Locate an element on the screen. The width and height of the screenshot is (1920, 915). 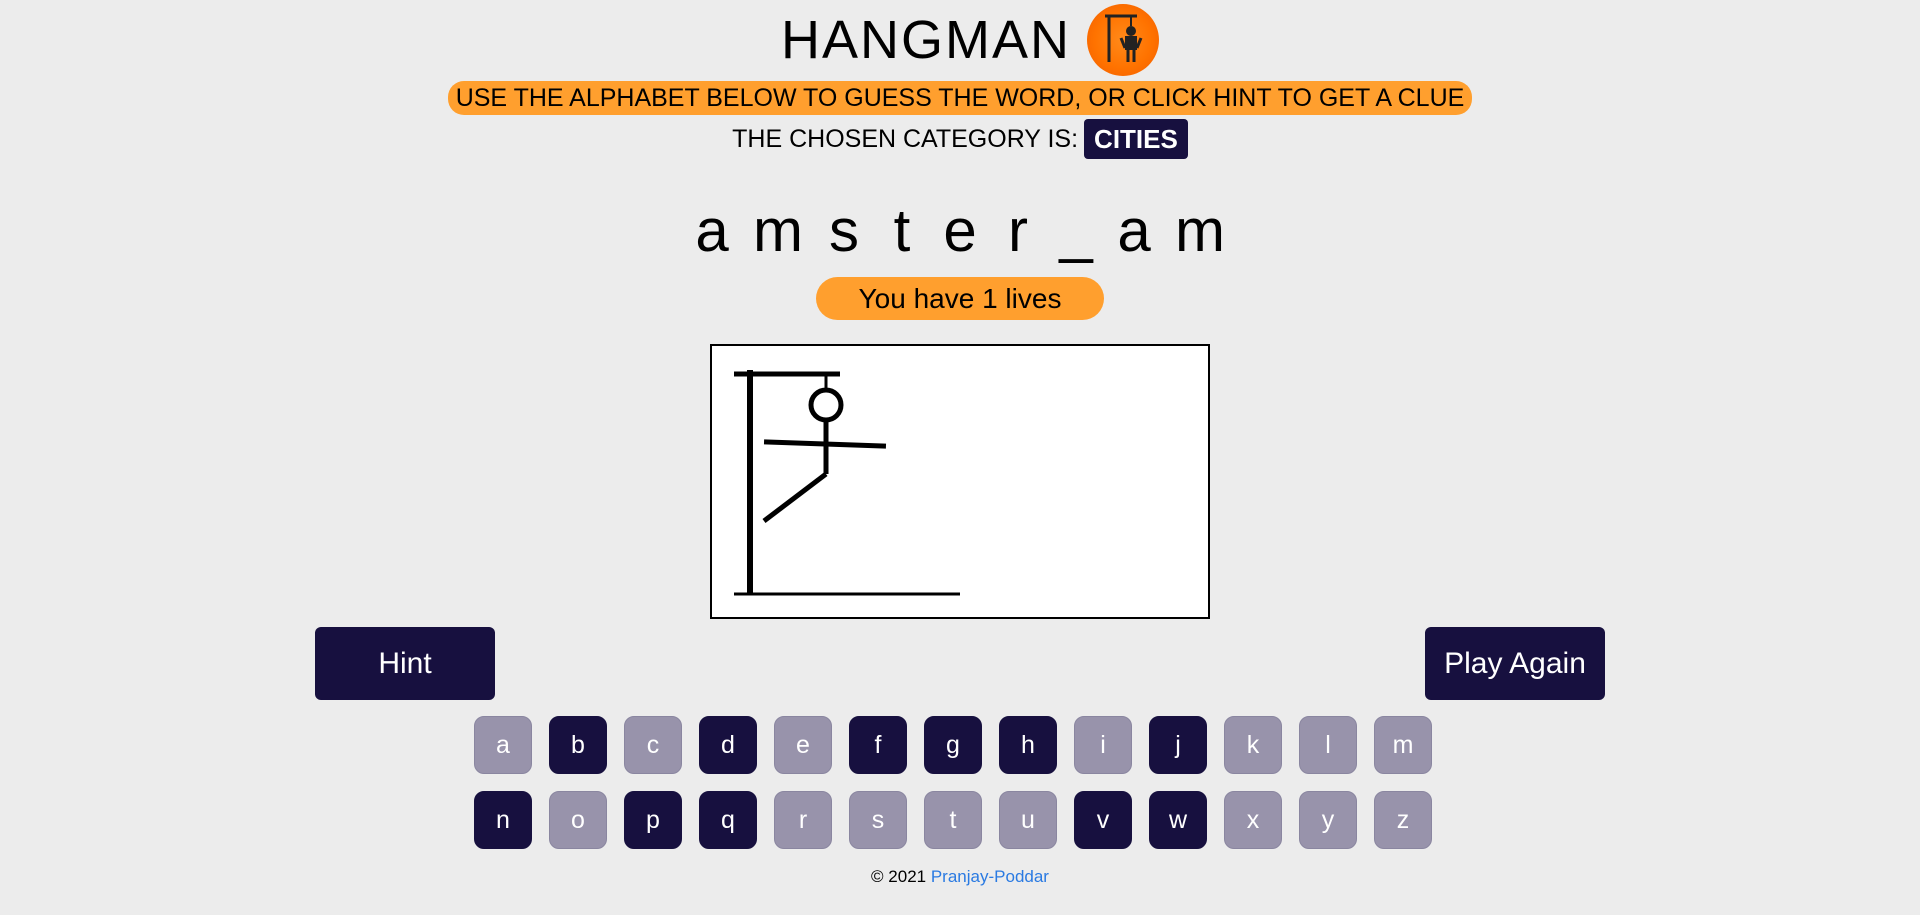
keyboard-row-2: nopqrstuvwxyz is located at coordinates (953, 820).